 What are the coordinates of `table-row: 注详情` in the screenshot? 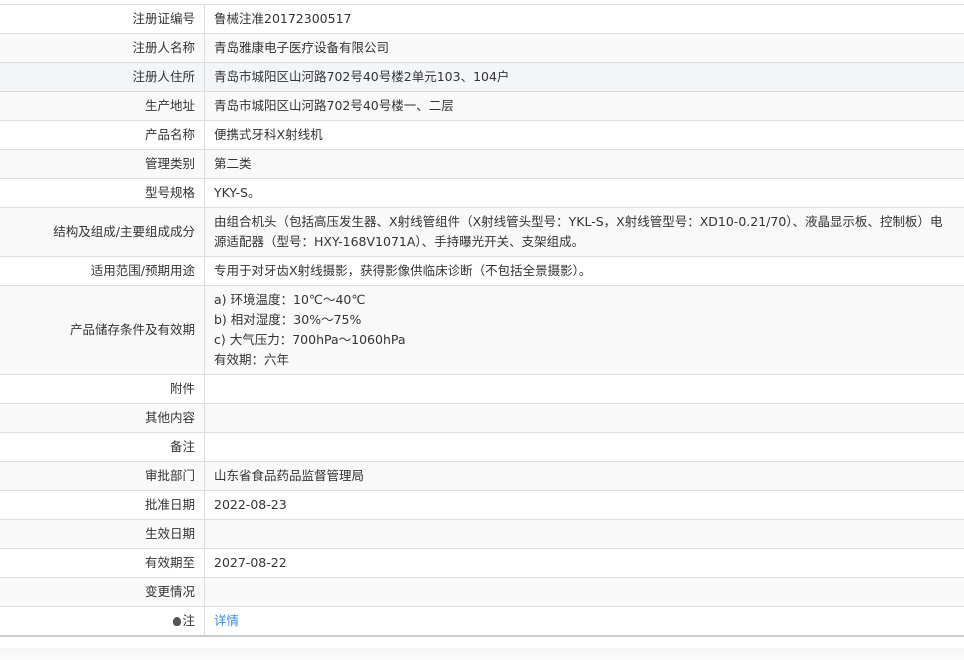 It's located at (482, 621).